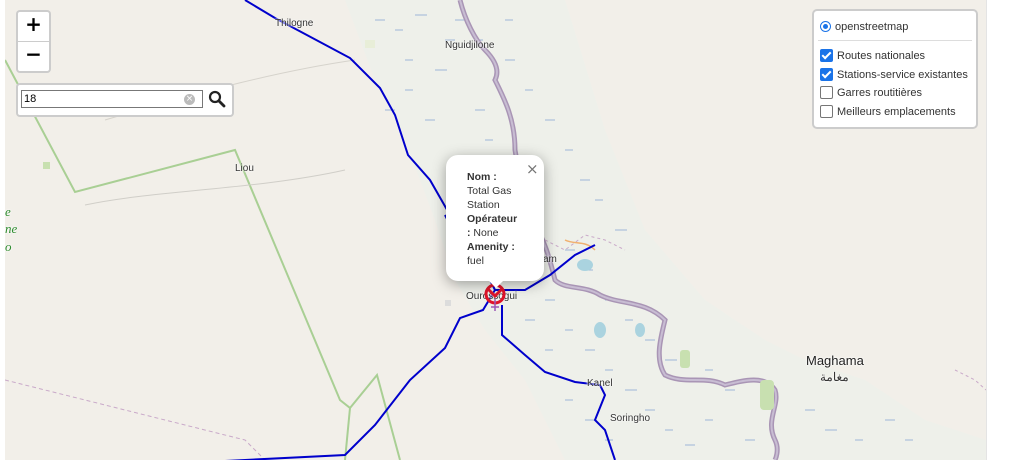 The height and width of the screenshot is (460, 1017). I want to click on close-icon: ×, so click(532, 169).